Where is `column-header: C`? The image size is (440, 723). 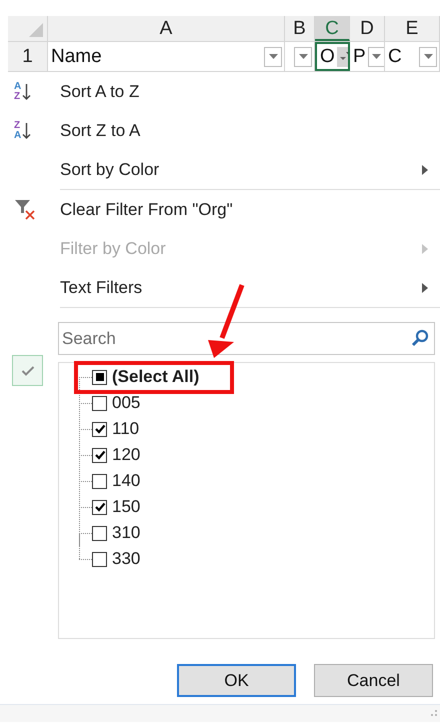 column-header: C is located at coordinates (332, 28).